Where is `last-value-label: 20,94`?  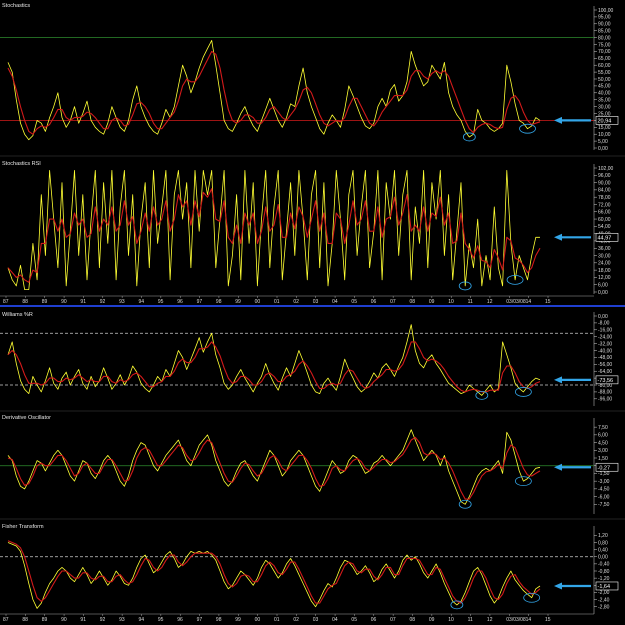
last-value-label: 20,94 is located at coordinates (605, 121).